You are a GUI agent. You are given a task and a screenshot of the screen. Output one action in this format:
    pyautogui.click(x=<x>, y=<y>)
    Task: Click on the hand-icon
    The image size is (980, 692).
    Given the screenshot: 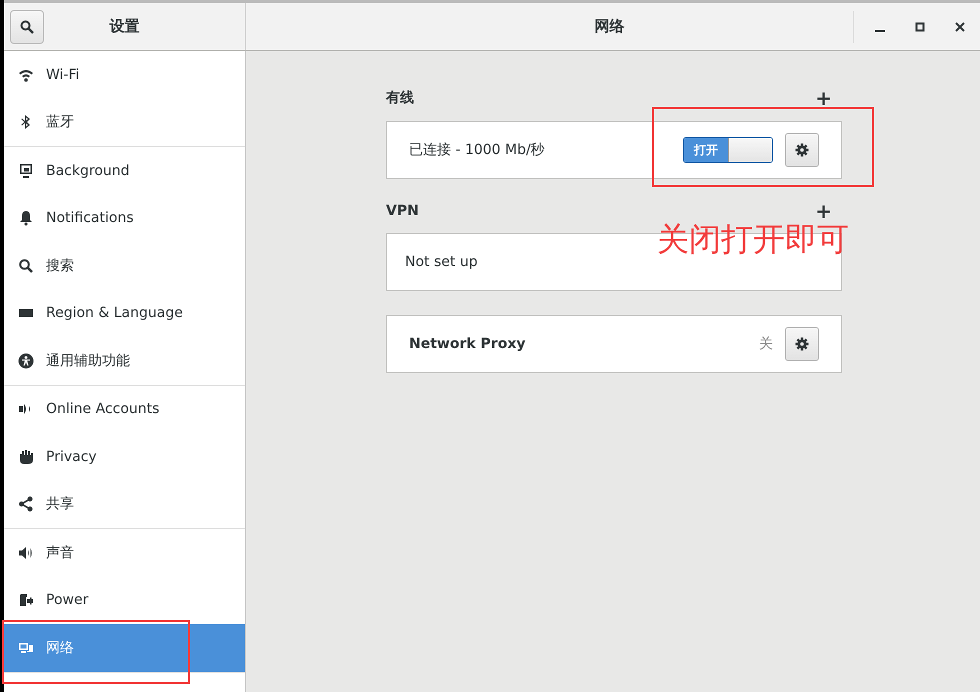 What is the action you would take?
    pyautogui.click(x=26, y=456)
    